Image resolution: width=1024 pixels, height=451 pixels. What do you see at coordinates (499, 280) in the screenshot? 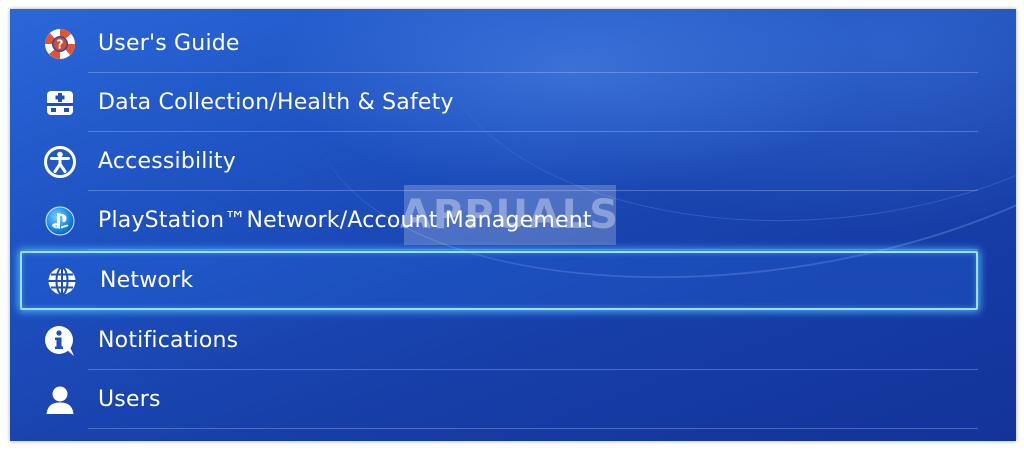
I see `menu-item-network: Network` at bounding box center [499, 280].